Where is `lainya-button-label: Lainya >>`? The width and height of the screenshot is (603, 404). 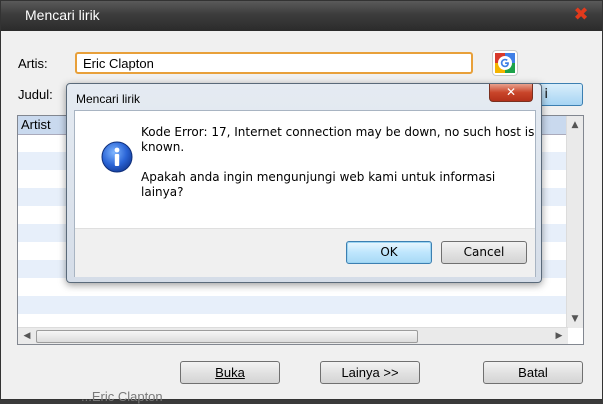
lainya-button-label: Lainya >> is located at coordinates (370, 372).